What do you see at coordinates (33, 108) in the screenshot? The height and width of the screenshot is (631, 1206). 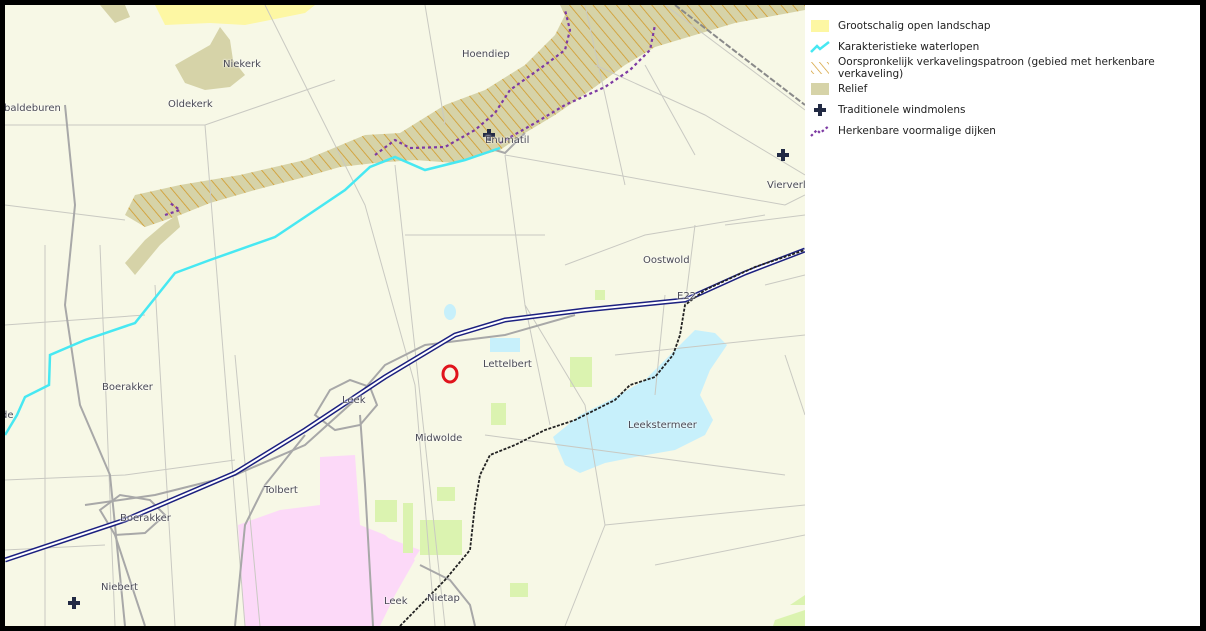 I see `place-label: baldeburen` at bounding box center [33, 108].